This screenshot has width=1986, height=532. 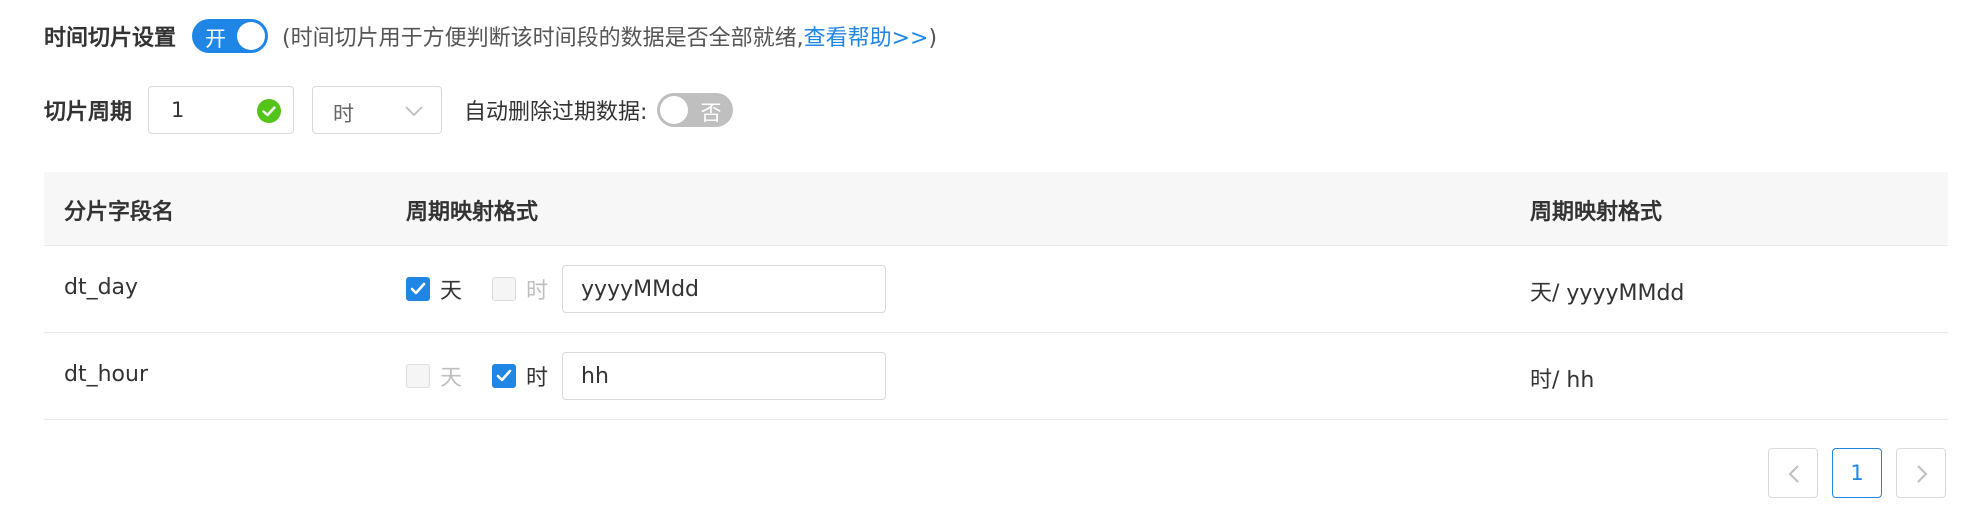 What do you see at coordinates (724, 376) in the screenshot?
I see `format-input: hh` at bounding box center [724, 376].